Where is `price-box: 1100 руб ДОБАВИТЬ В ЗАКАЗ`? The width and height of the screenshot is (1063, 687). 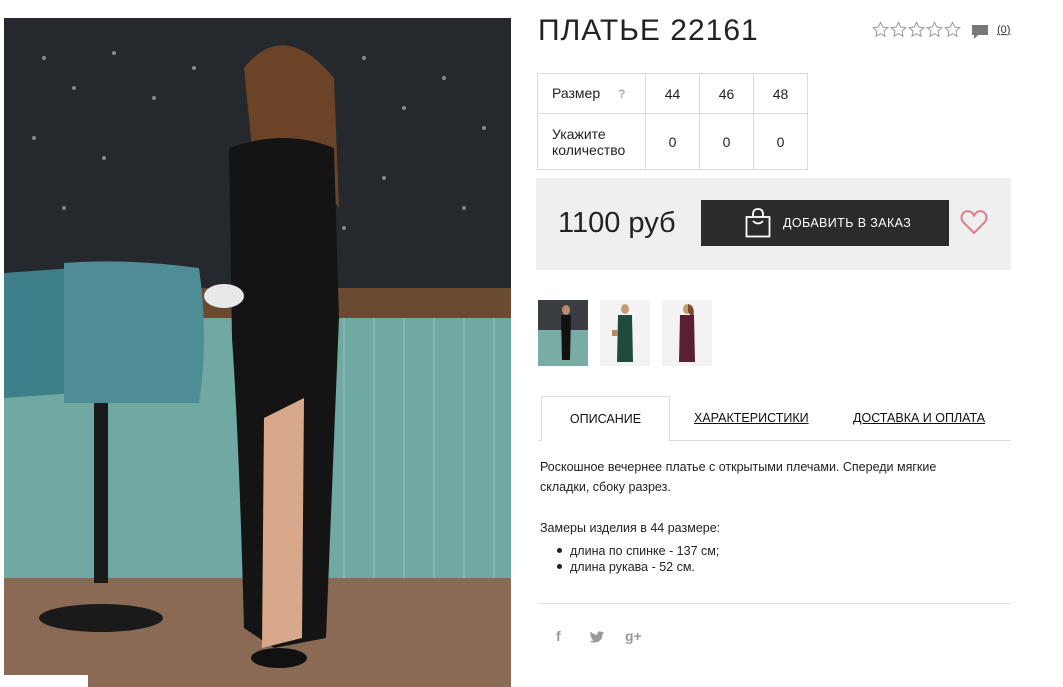
price-box: 1100 руб ДОБАВИТЬ В ЗАКАЗ is located at coordinates (773, 224).